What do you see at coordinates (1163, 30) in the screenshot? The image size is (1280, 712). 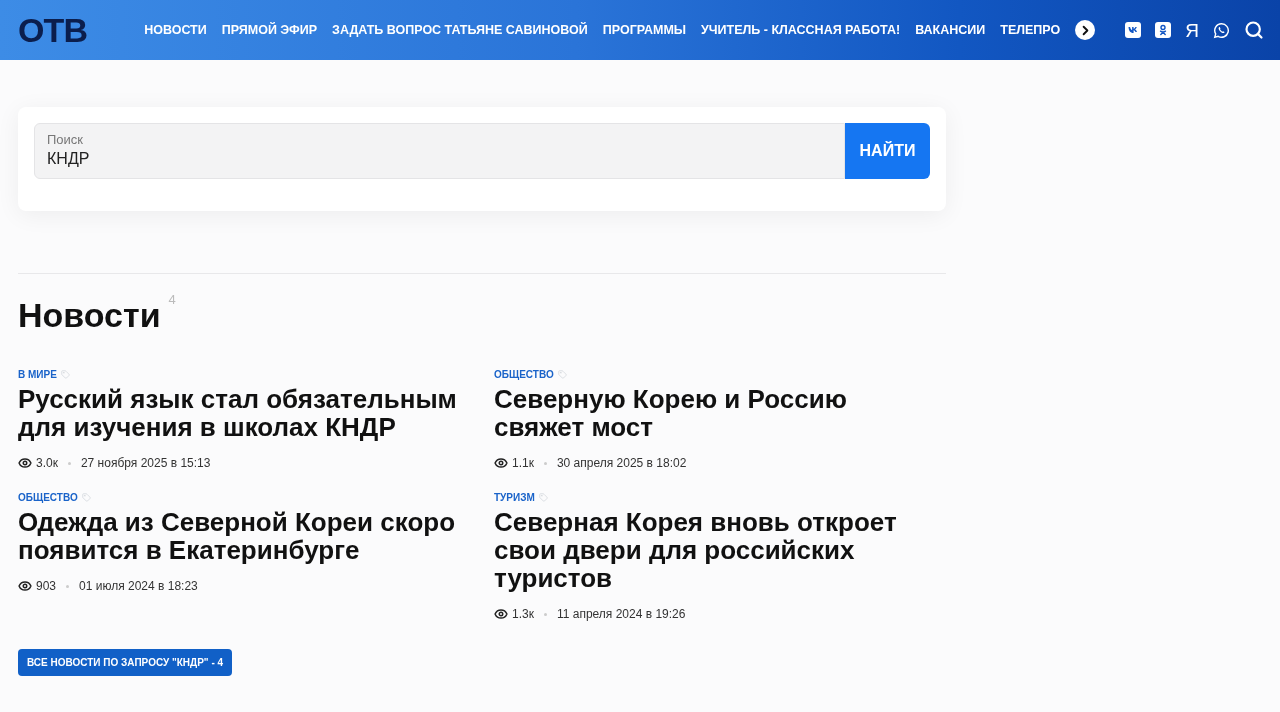 I see `ok-icon` at bounding box center [1163, 30].